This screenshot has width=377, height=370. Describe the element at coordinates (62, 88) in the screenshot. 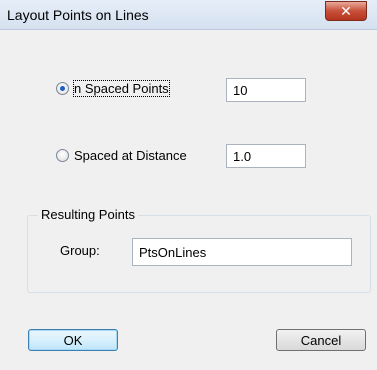

I see `radio-selected-icon` at that location.